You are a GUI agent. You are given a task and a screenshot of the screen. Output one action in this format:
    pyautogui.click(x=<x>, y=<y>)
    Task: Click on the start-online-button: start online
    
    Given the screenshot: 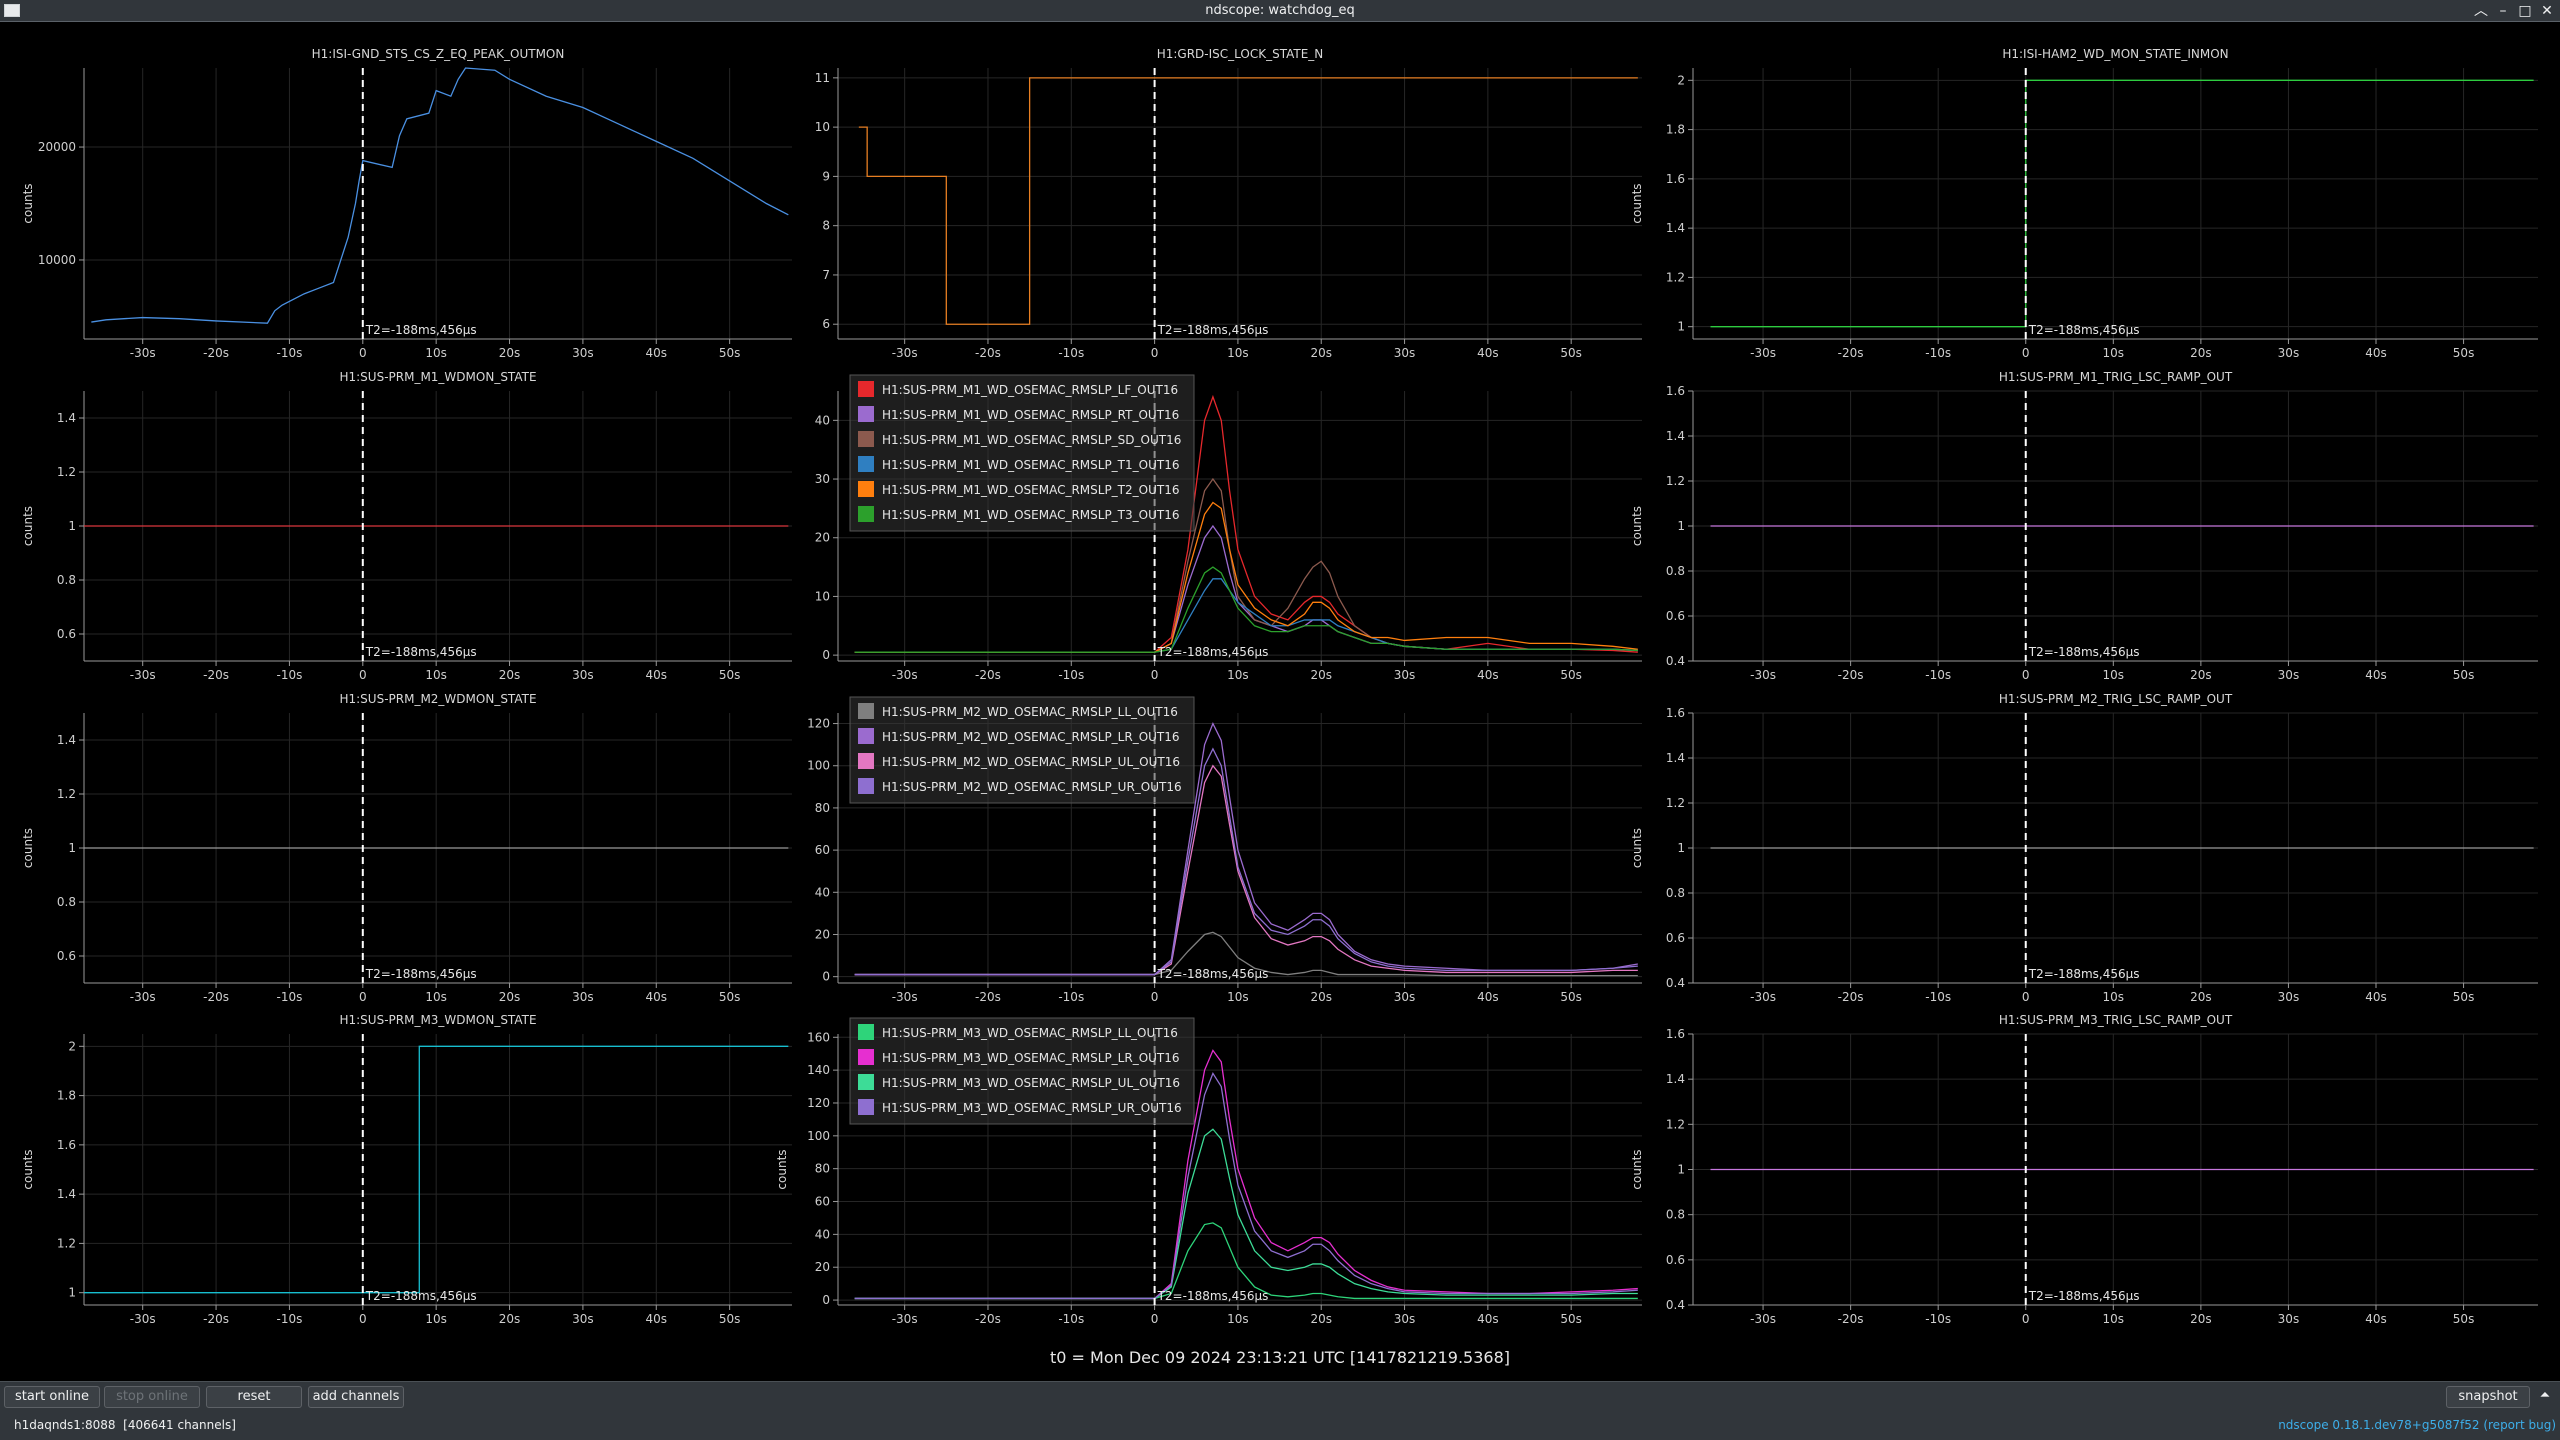 What is the action you would take?
    pyautogui.click(x=52, y=1397)
    